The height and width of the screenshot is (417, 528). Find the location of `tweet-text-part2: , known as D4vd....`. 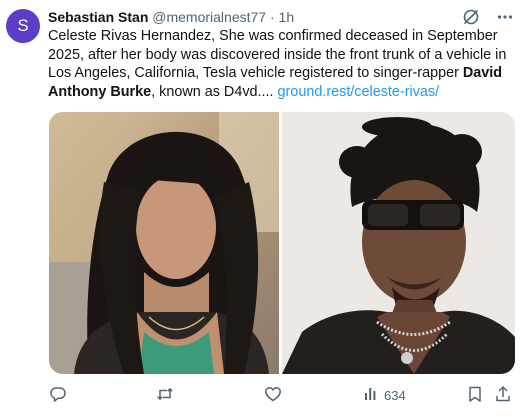

tweet-text-part2: , known as D4vd.... is located at coordinates (214, 91).